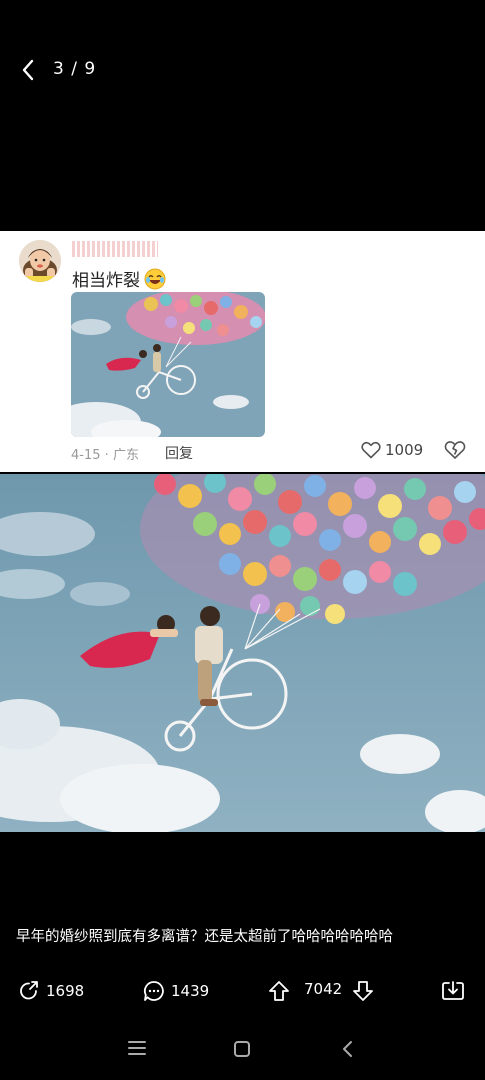 This screenshot has width=485, height=1080. What do you see at coordinates (29, 990) in the screenshot?
I see `share-icon` at bounding box center [29, 990].